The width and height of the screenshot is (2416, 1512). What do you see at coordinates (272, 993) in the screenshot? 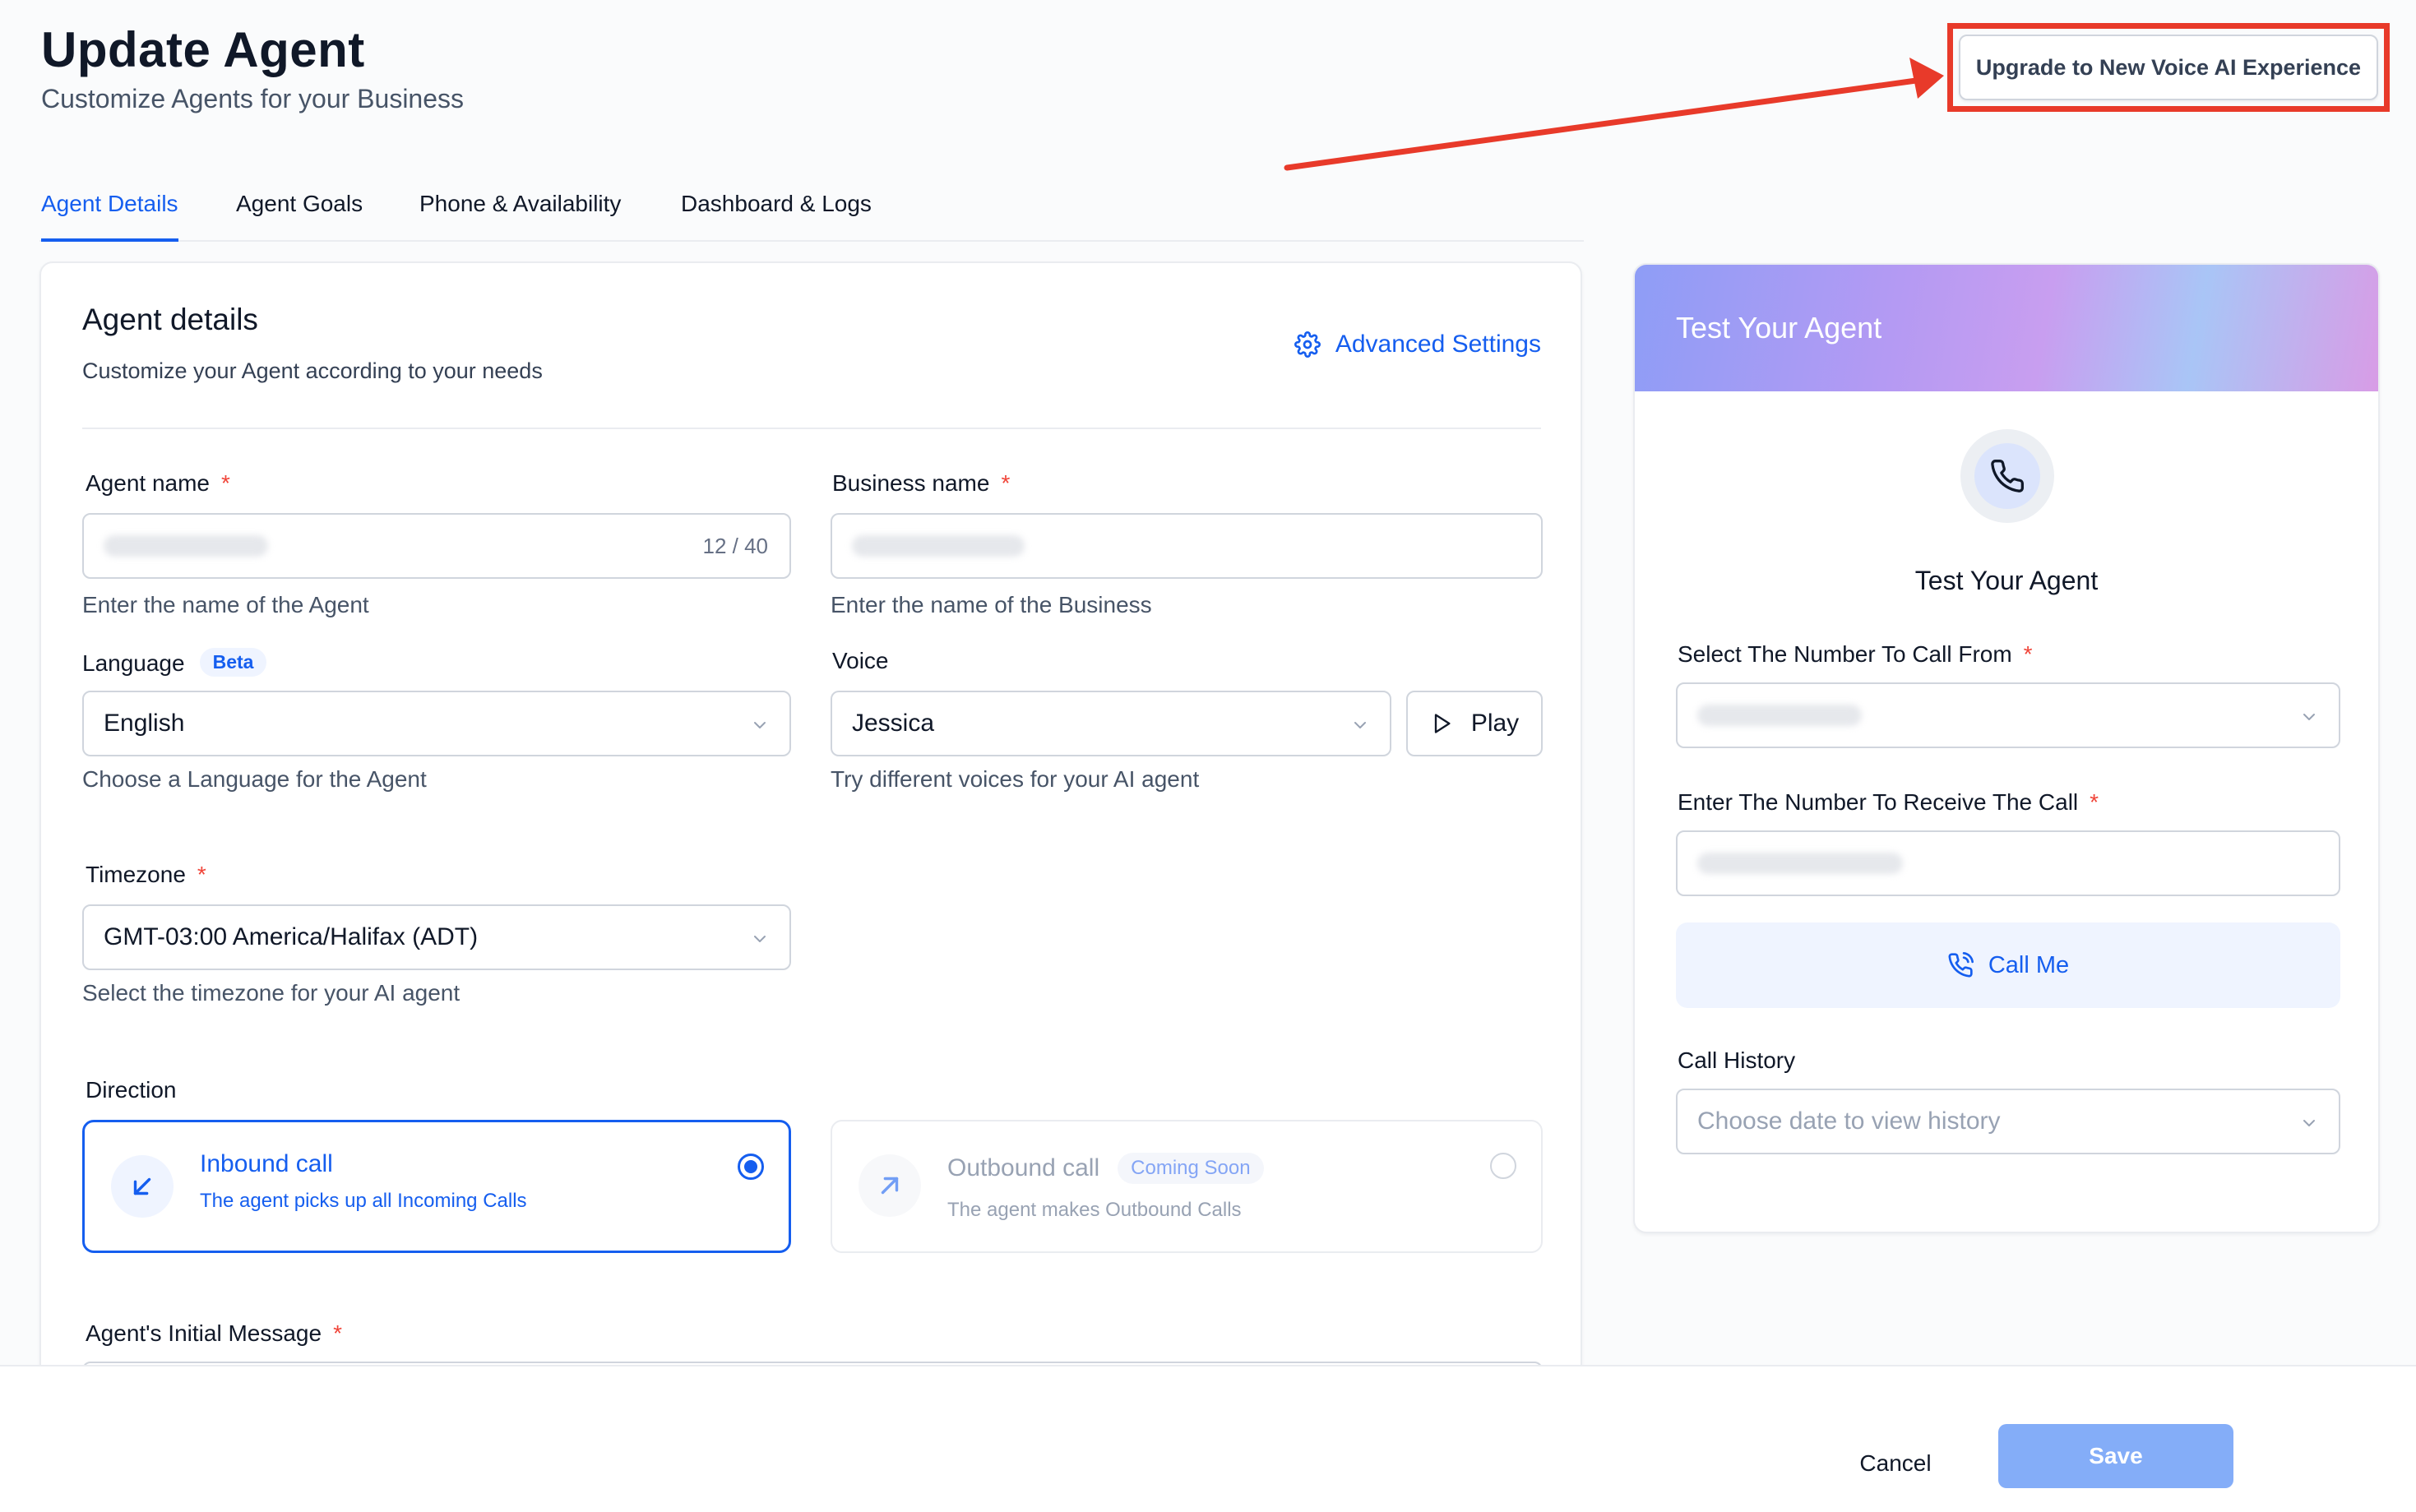
I see `timezone-help: Select the timezone for your AI agent` at bounding box center [272, 993].